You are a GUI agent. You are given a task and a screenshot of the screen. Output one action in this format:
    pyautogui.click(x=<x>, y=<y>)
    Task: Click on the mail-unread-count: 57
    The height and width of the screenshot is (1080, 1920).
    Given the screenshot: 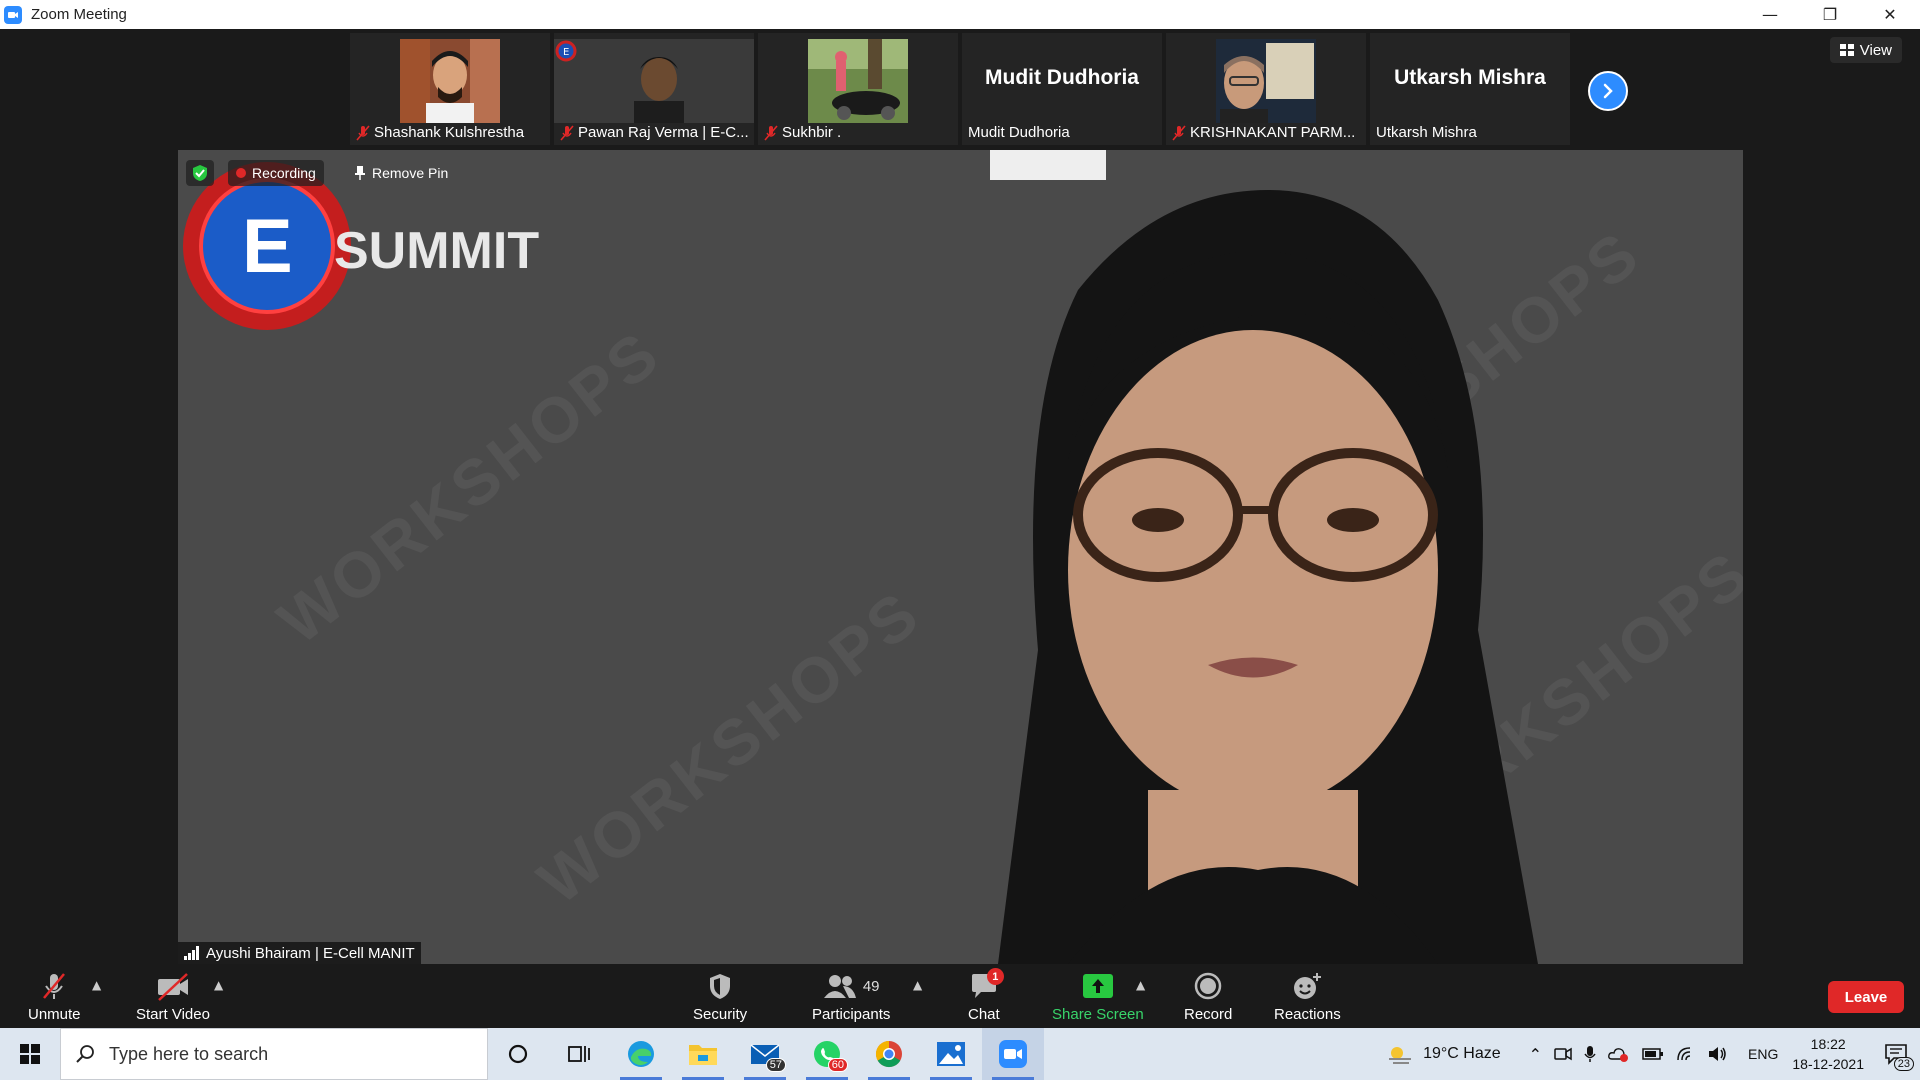 What is the action you would take?
    pyautogui.click(x=775, y=1065)
    